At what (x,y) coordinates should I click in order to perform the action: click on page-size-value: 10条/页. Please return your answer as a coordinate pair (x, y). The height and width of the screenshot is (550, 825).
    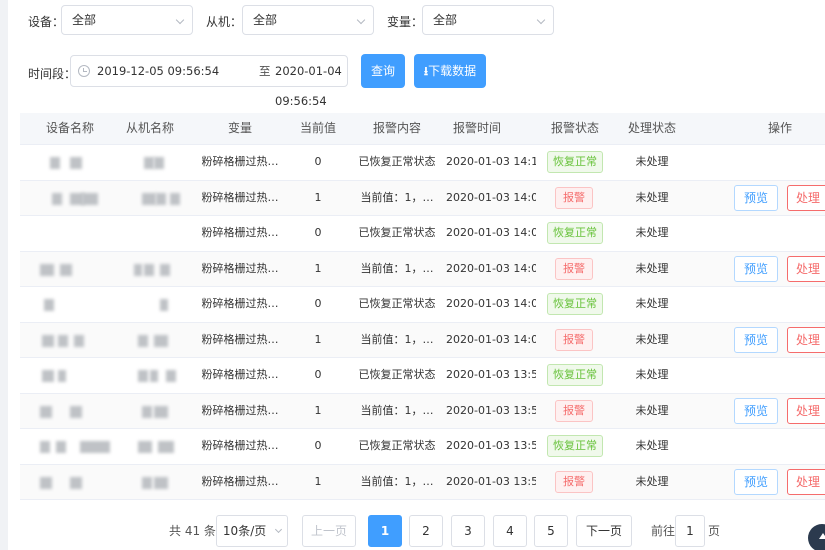
    Looking at the image, I should click on (244, 531).